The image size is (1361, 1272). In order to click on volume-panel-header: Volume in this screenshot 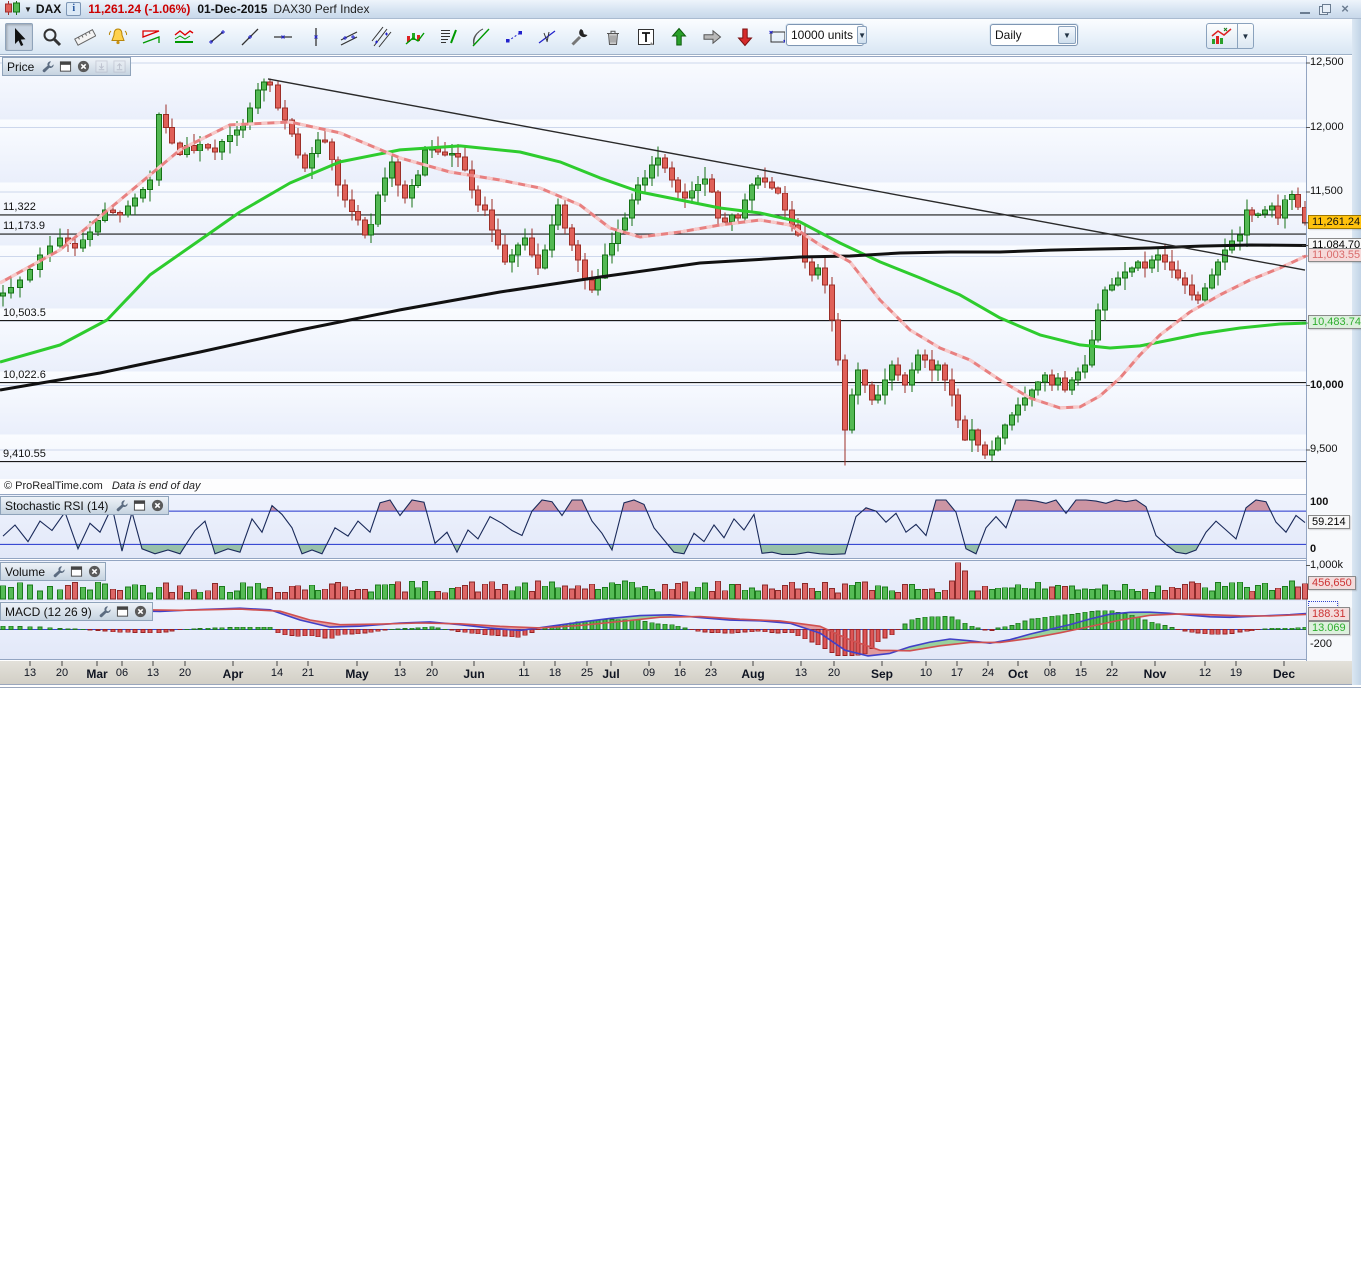, I will do `click(53, 571)`.